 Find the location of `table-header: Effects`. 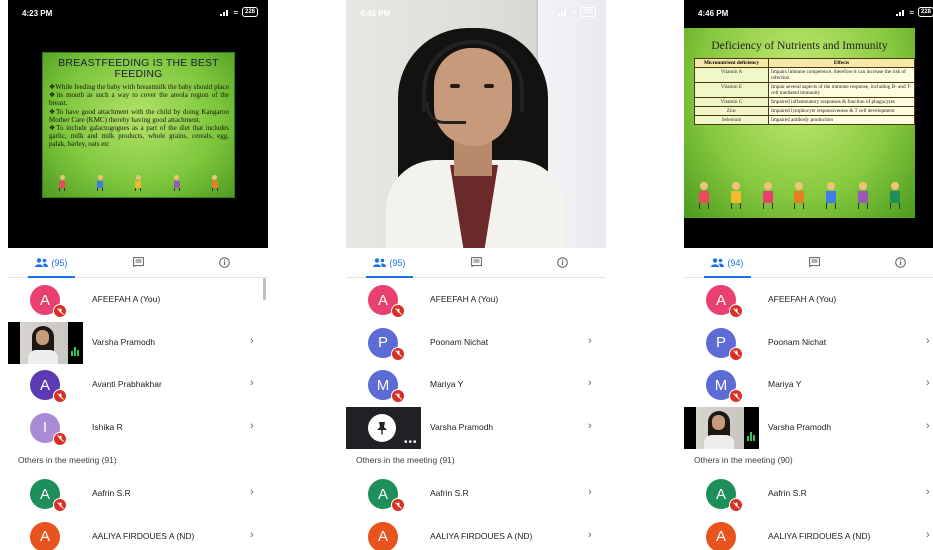

table-header: Effects is located at coordinates (841, 63).